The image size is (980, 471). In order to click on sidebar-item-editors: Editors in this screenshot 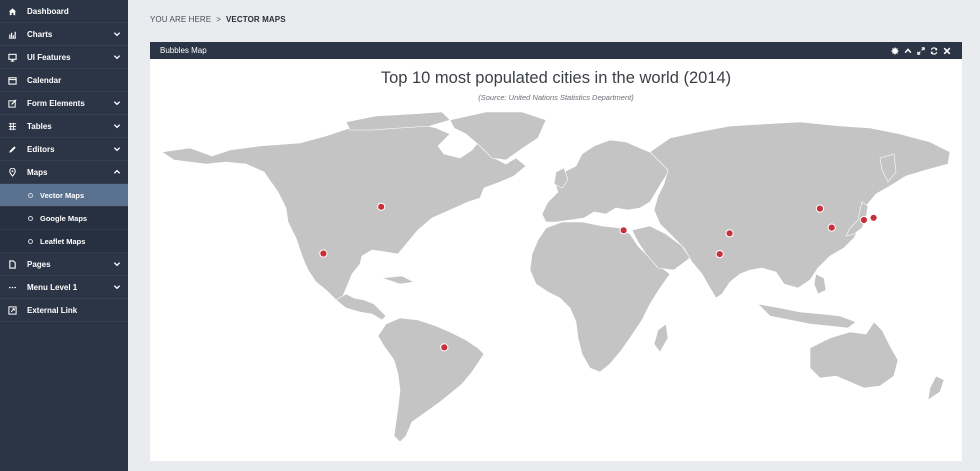, I will do `click(64, 149)`.